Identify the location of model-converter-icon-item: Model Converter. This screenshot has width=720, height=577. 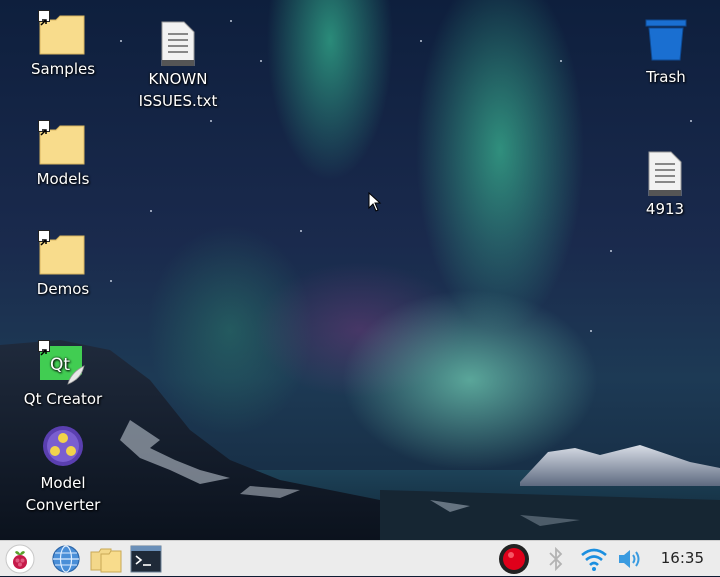
(63, 470).